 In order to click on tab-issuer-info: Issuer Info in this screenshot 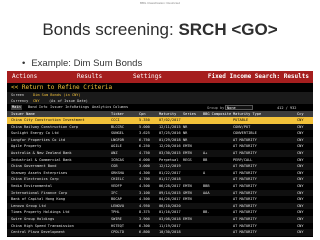, I will do `click(62, 107)`.